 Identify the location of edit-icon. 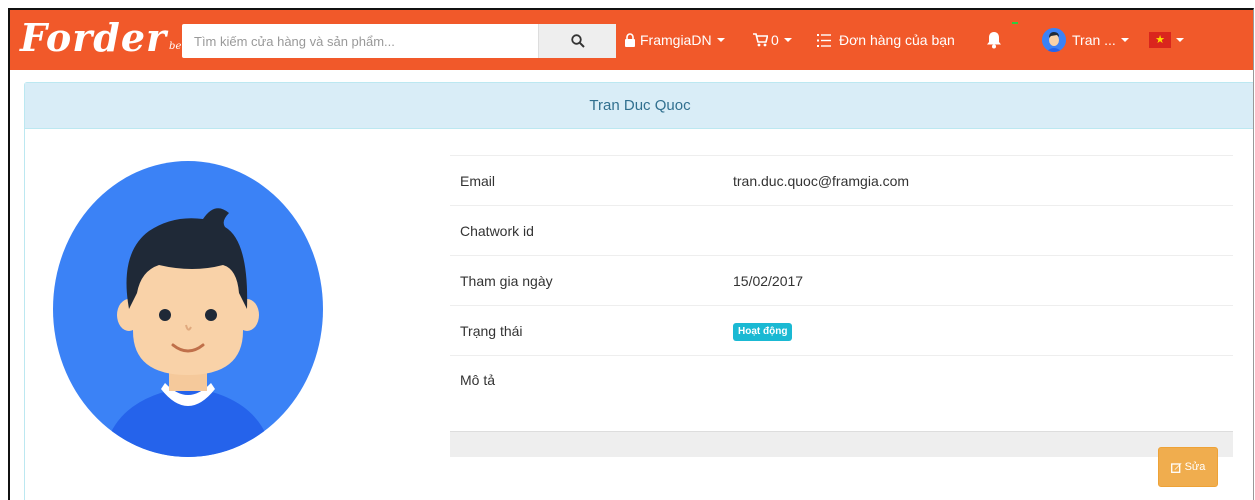
(1176, 467).